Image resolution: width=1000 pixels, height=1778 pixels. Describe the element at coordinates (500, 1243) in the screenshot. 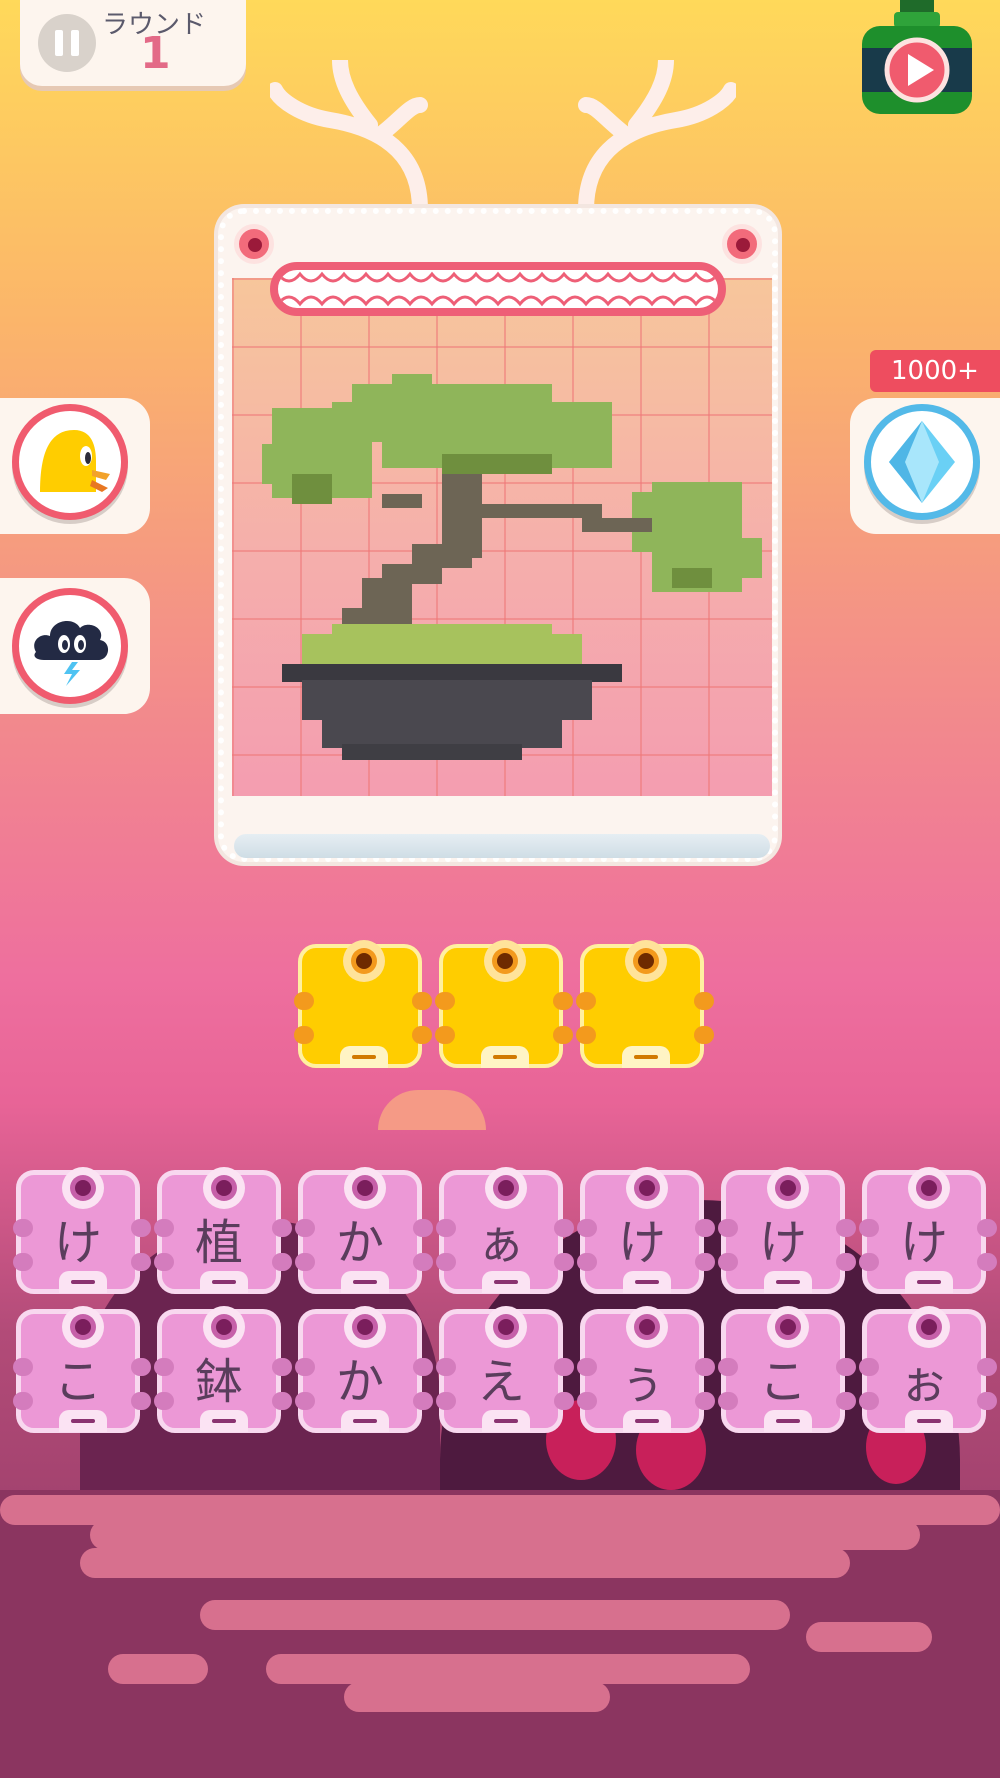

I see `tile-character: ぁ` at that location.